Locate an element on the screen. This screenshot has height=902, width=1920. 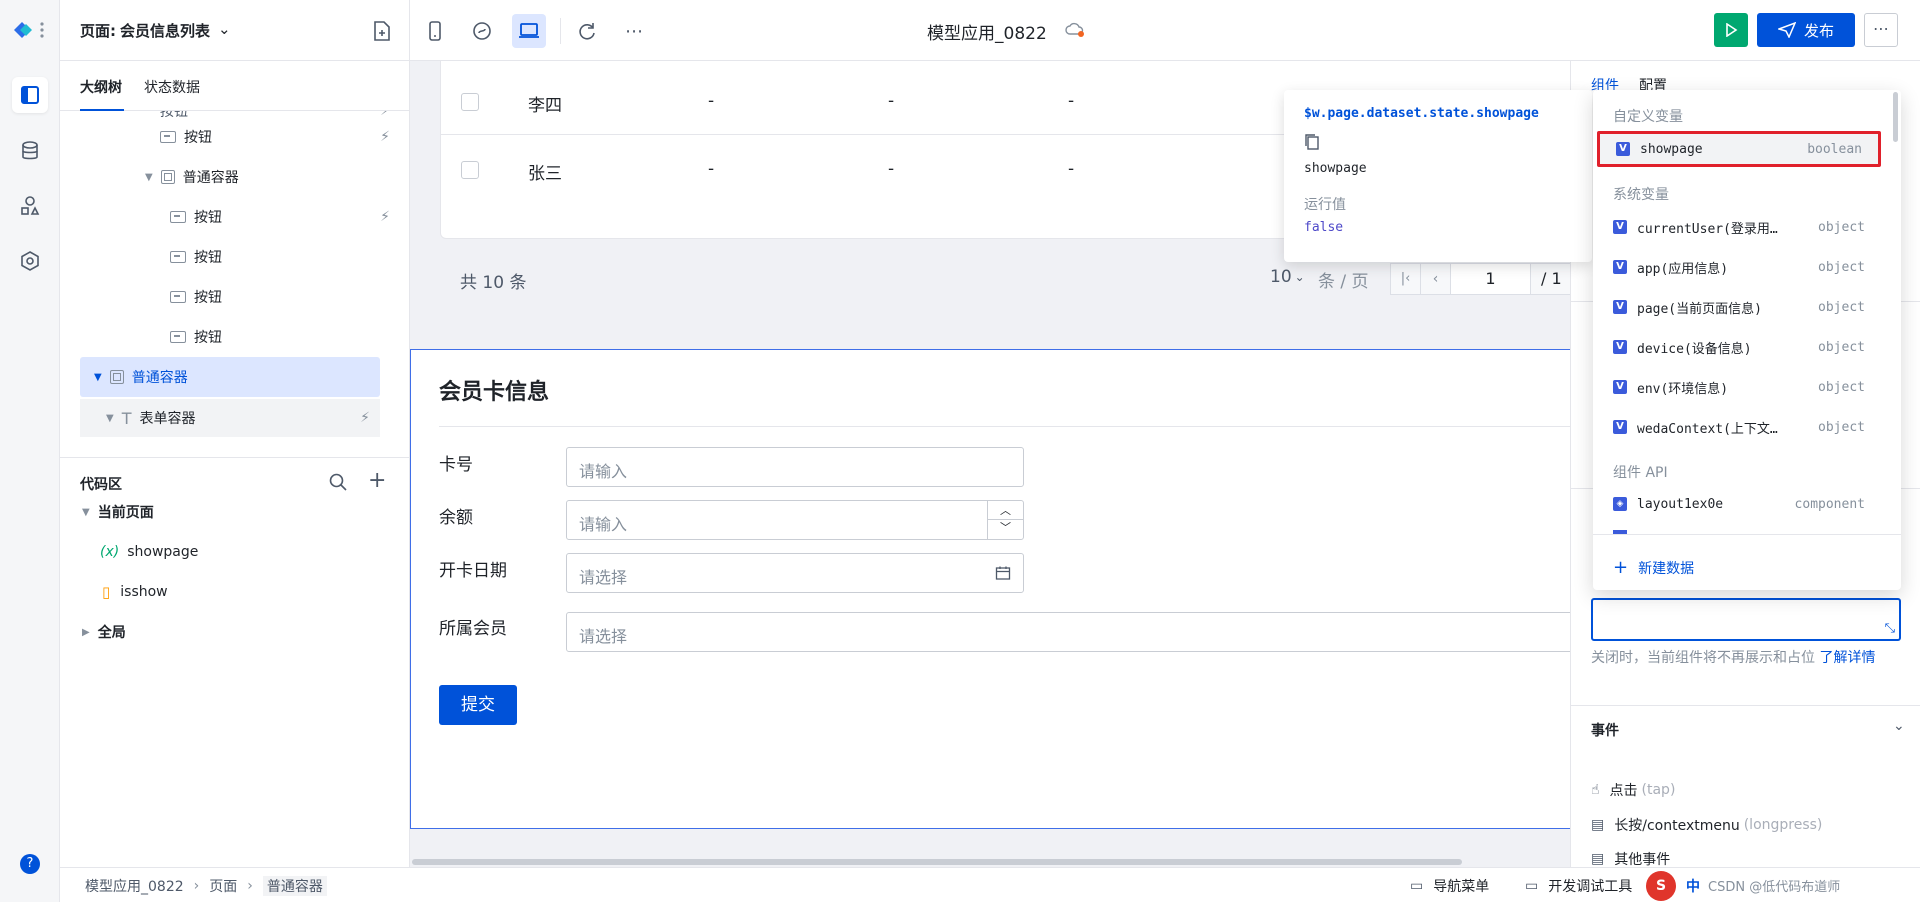
database-icon is located at coordinates (30, 151).